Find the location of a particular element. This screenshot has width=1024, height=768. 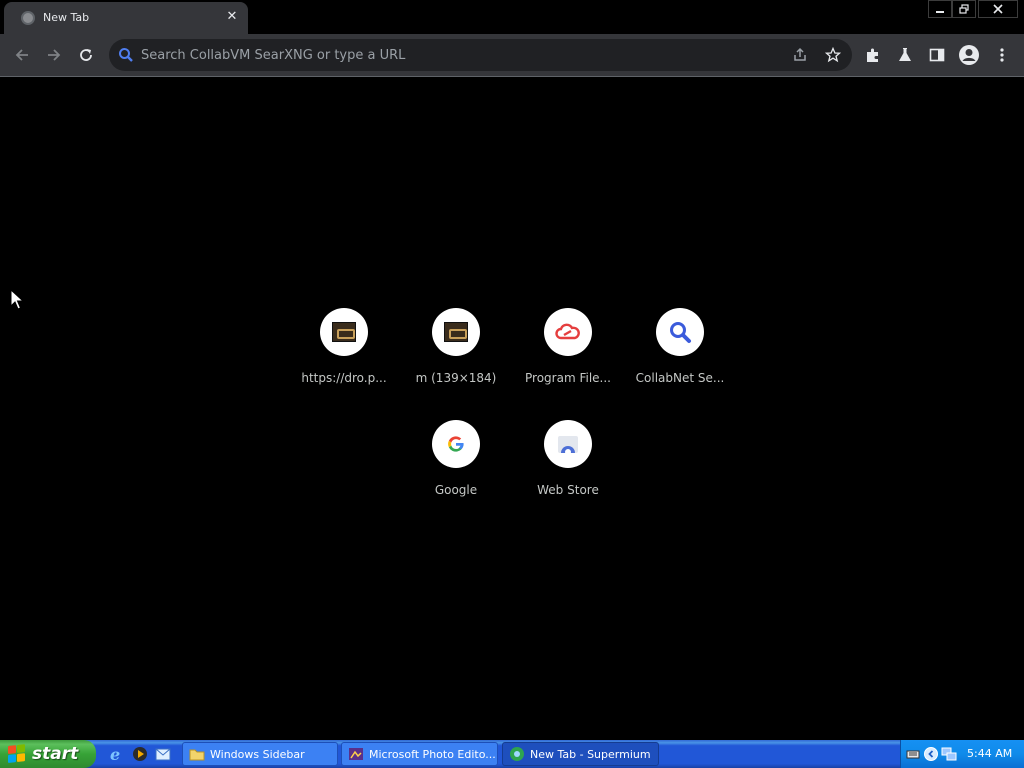

folder-icon is located at coordinates (197, 755).